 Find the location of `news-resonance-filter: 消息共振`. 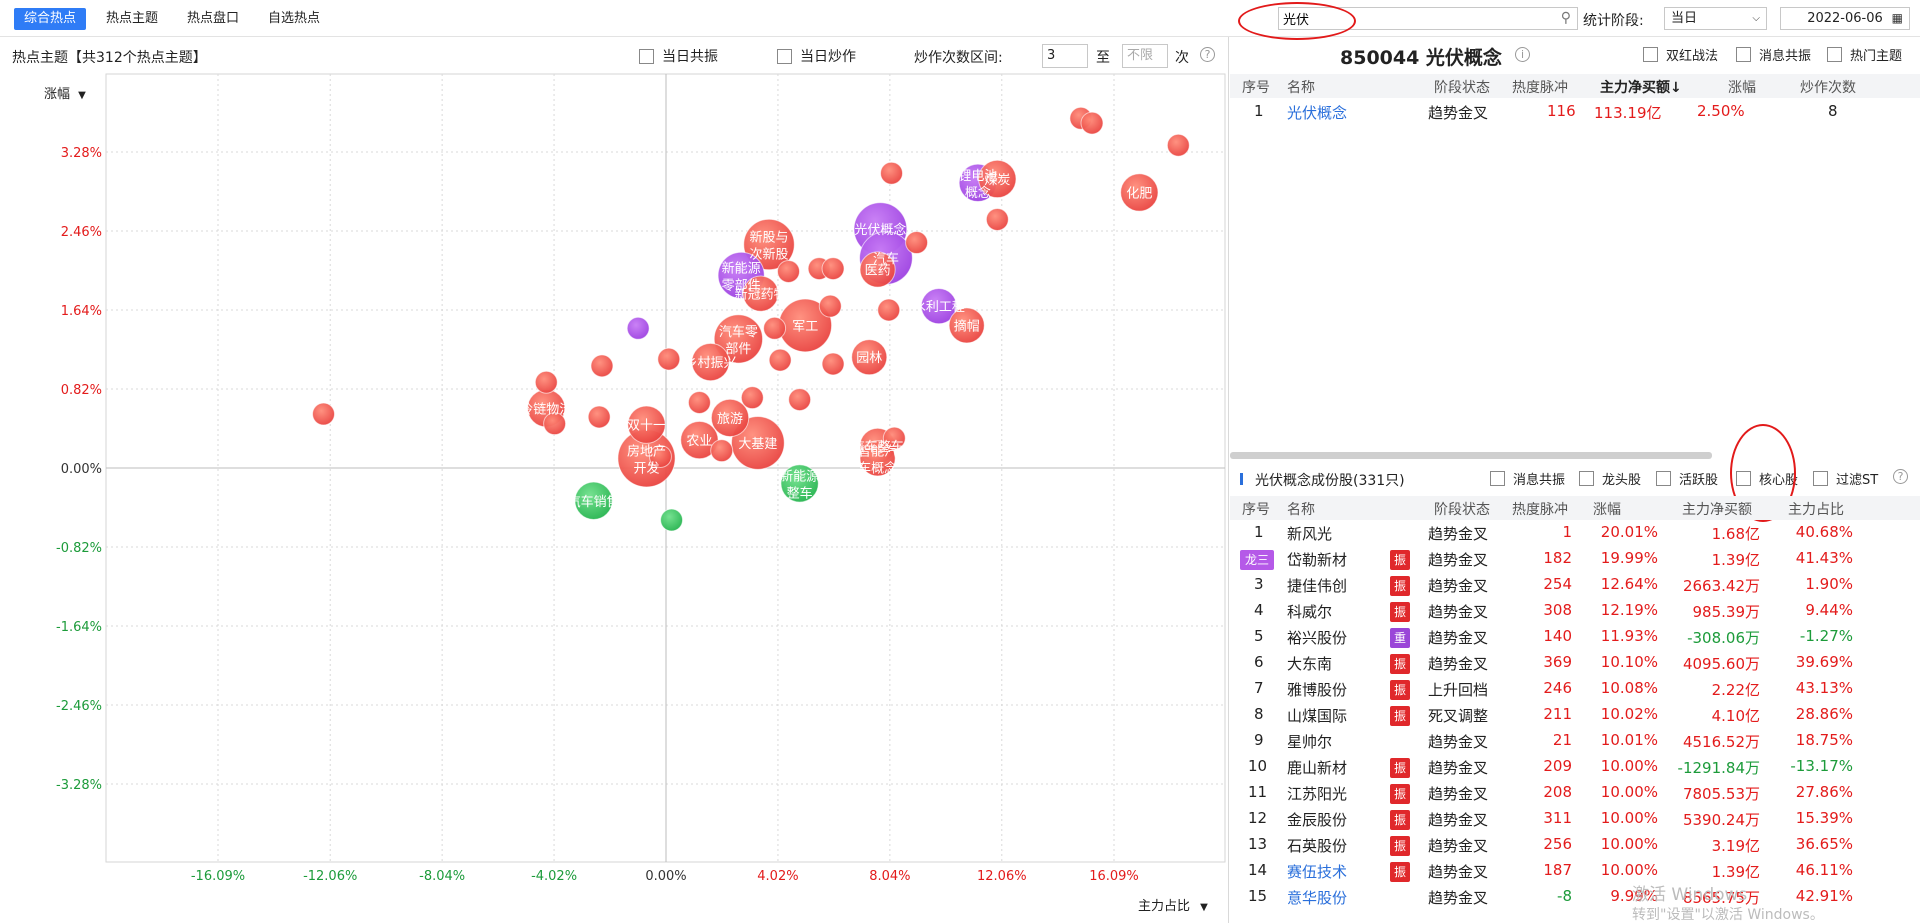

news-resonance-filter: 消息共振 is located at coordinates (1527, 478).